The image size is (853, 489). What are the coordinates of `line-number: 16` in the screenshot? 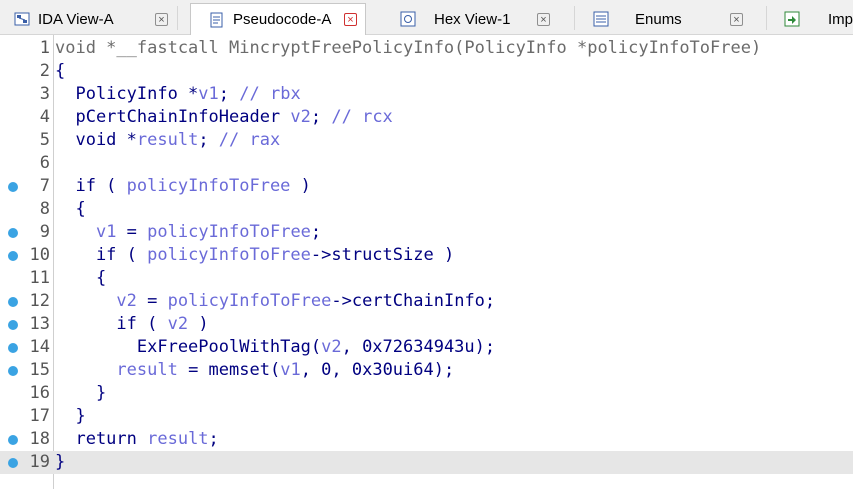 It's located at (39, 393).